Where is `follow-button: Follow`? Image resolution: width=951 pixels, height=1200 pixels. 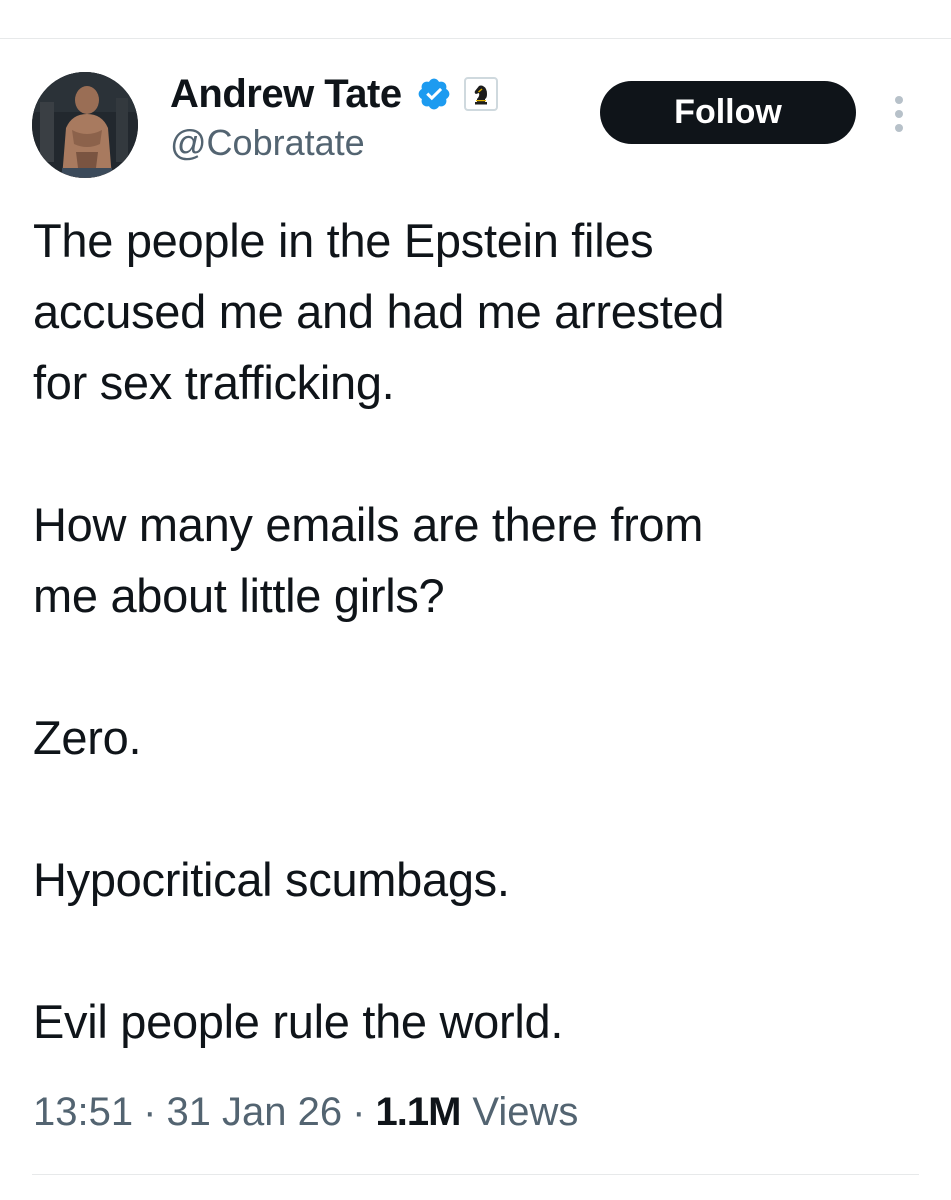
follow-button: Follow is located at coordinates (728, 112).